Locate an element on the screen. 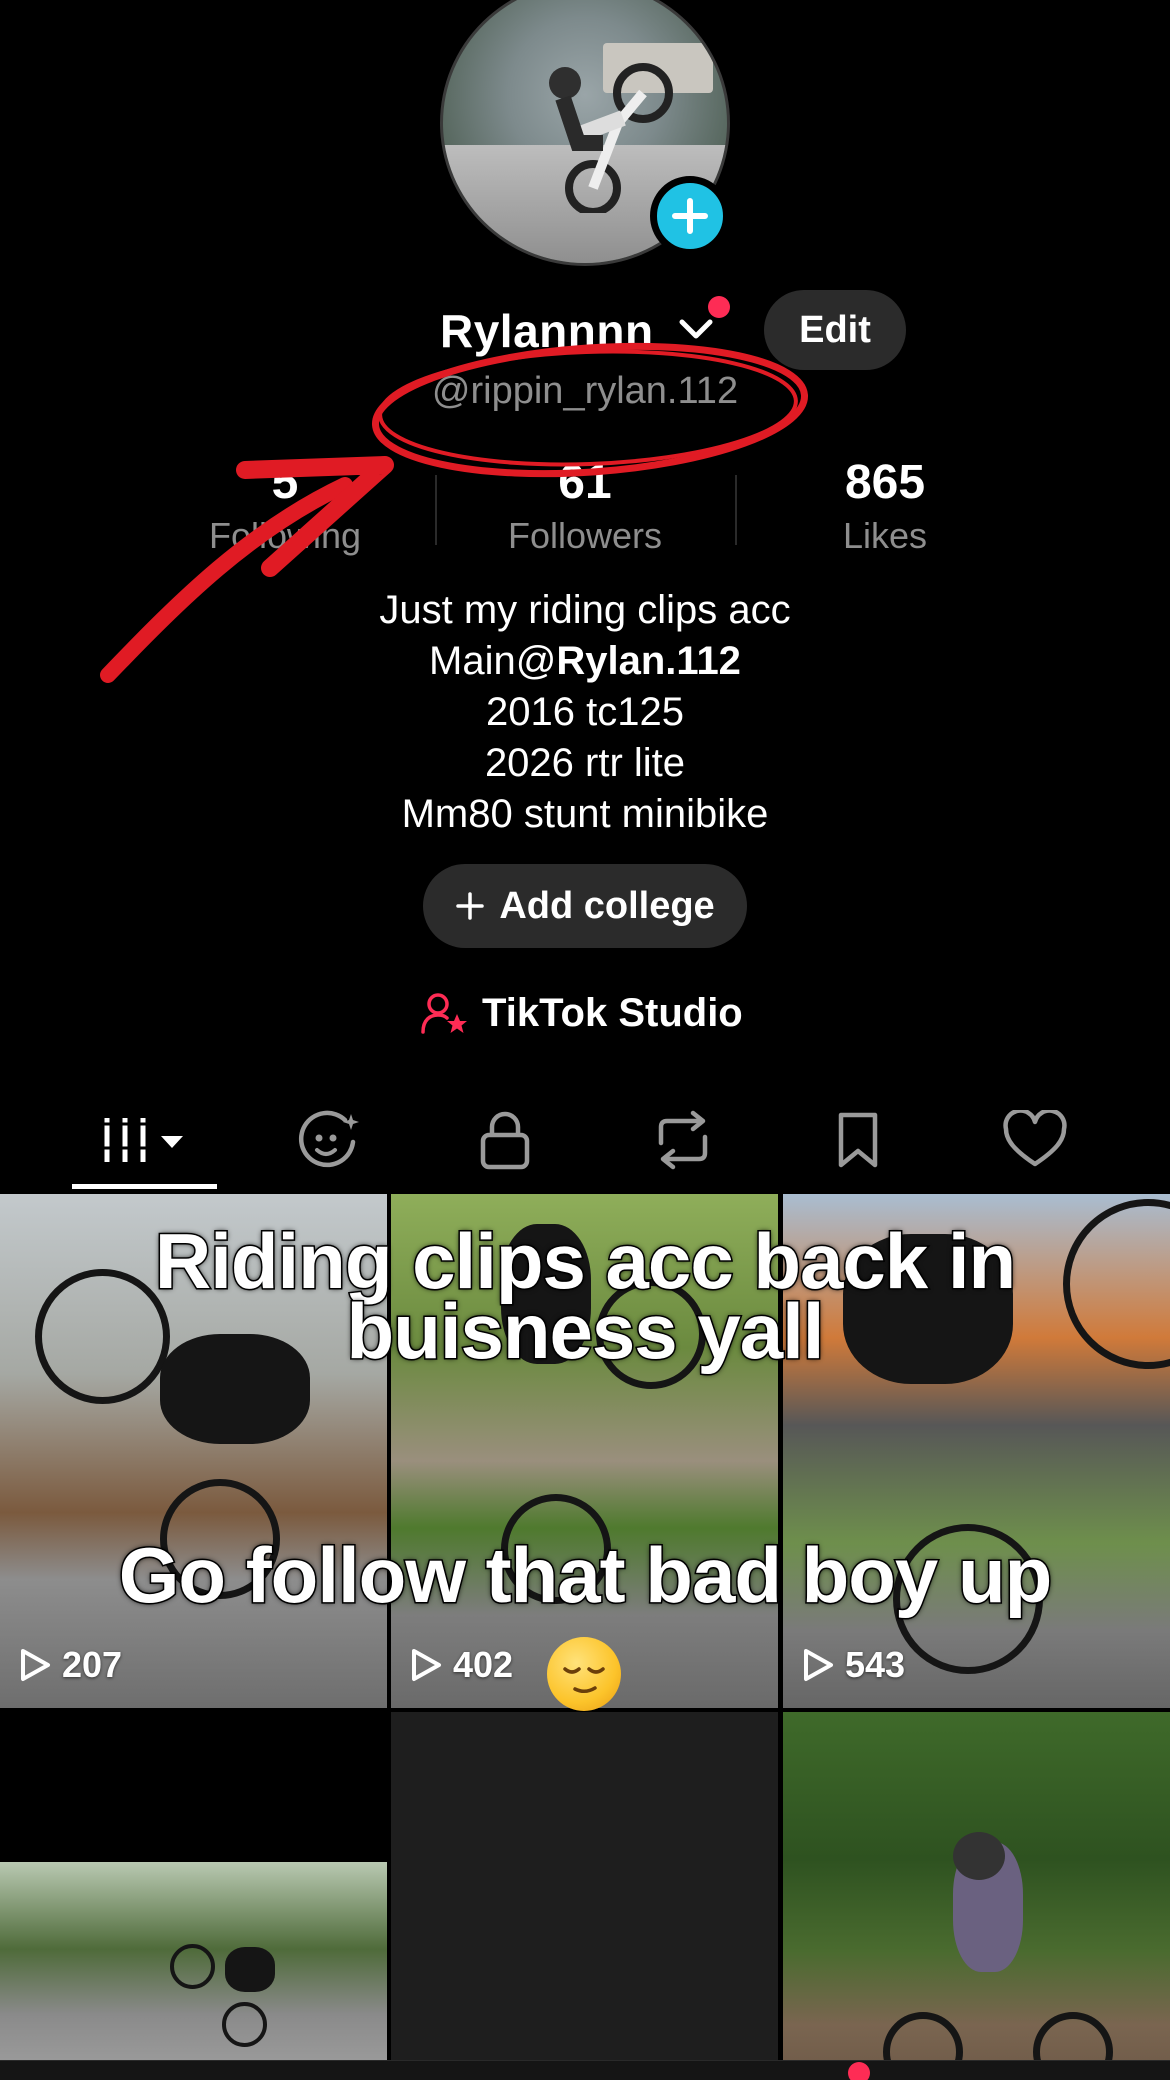  followers-stat: 61 Followers is located at coordinates (585, 506).